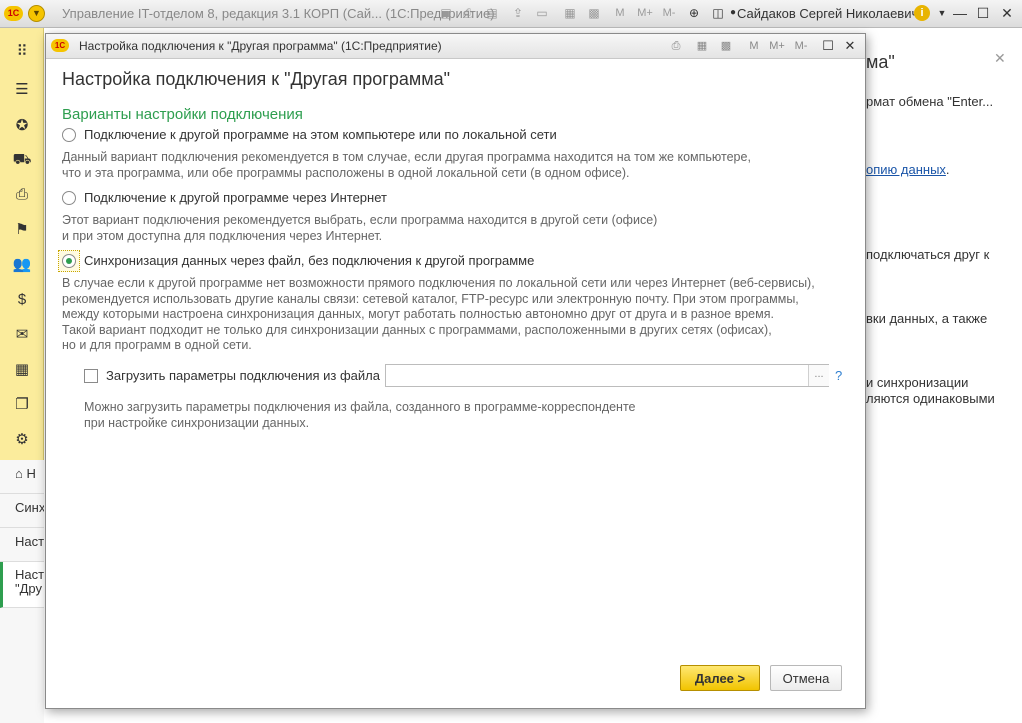 The height and width of the screenshot is (723, 1022). Describe the element at coordinates (22, 230) in the screenshot. I see `flag-icon: ⚑` at that location.